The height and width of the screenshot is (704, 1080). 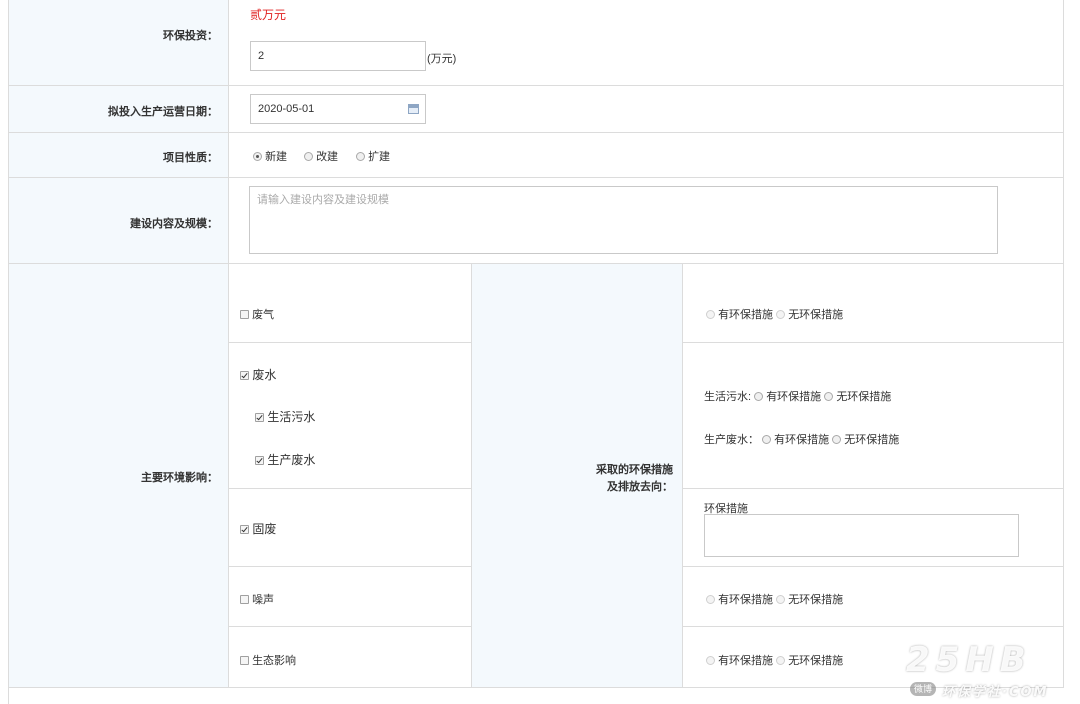 I want to click on project-nature-option-expand: 扩建, so click(x=373, y=156).